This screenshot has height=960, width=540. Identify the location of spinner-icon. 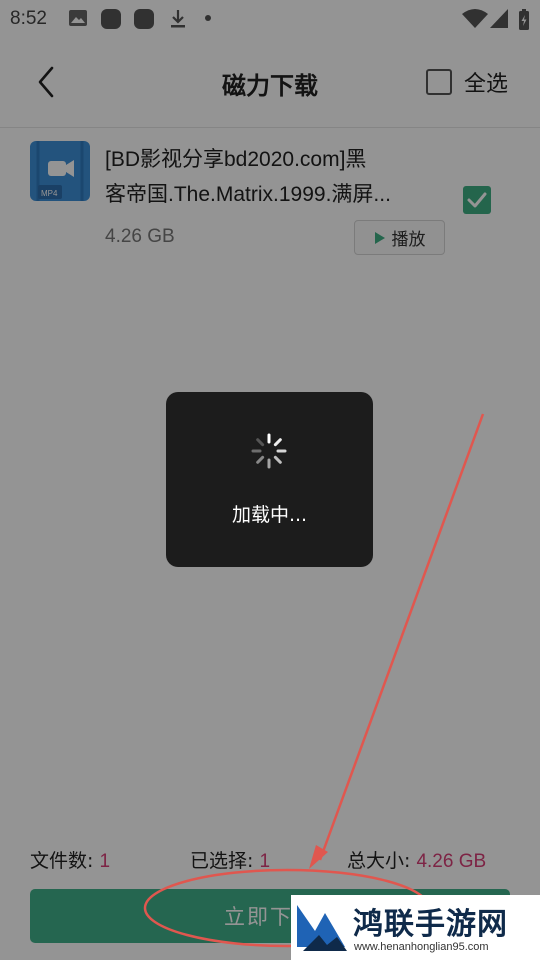
(269, 451).